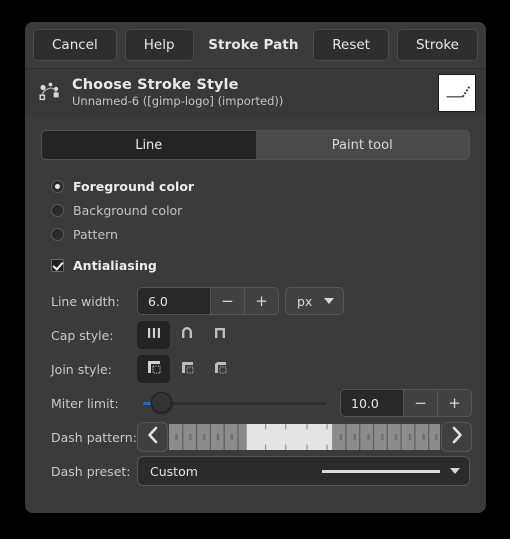  What do you see at coordinates (95, 234) in the screenshot?
I see `radio-label: Pattern` at bounding box center [95, 234].